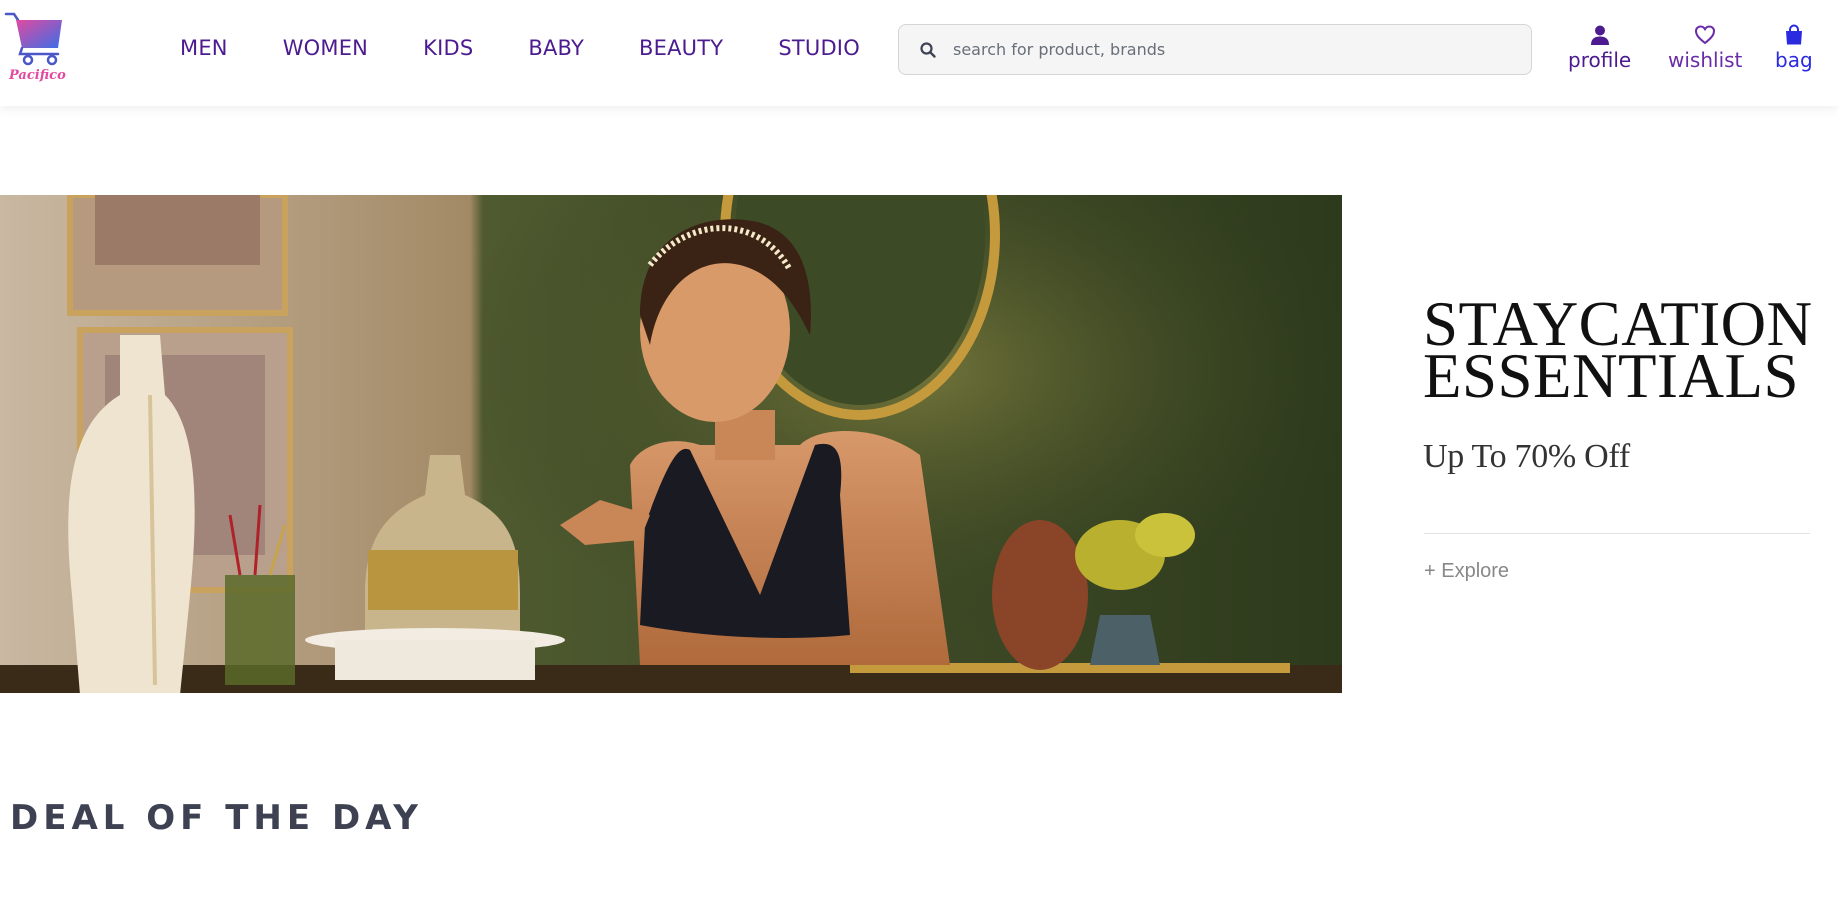 The image size is (1838, 897). I want to click on nav-item-men: MEN, so click(204, 48).